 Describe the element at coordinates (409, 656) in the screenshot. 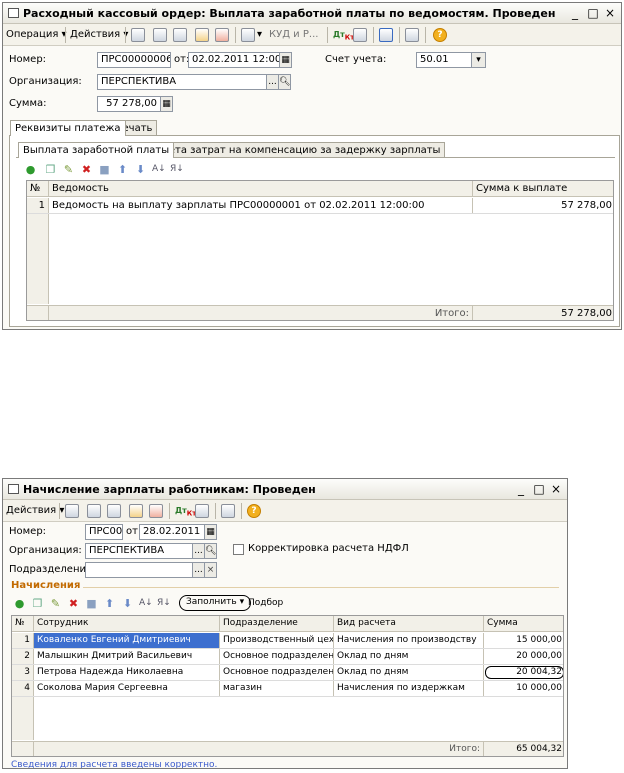

I see `row-calc-type: Оклад по дням` at that location.